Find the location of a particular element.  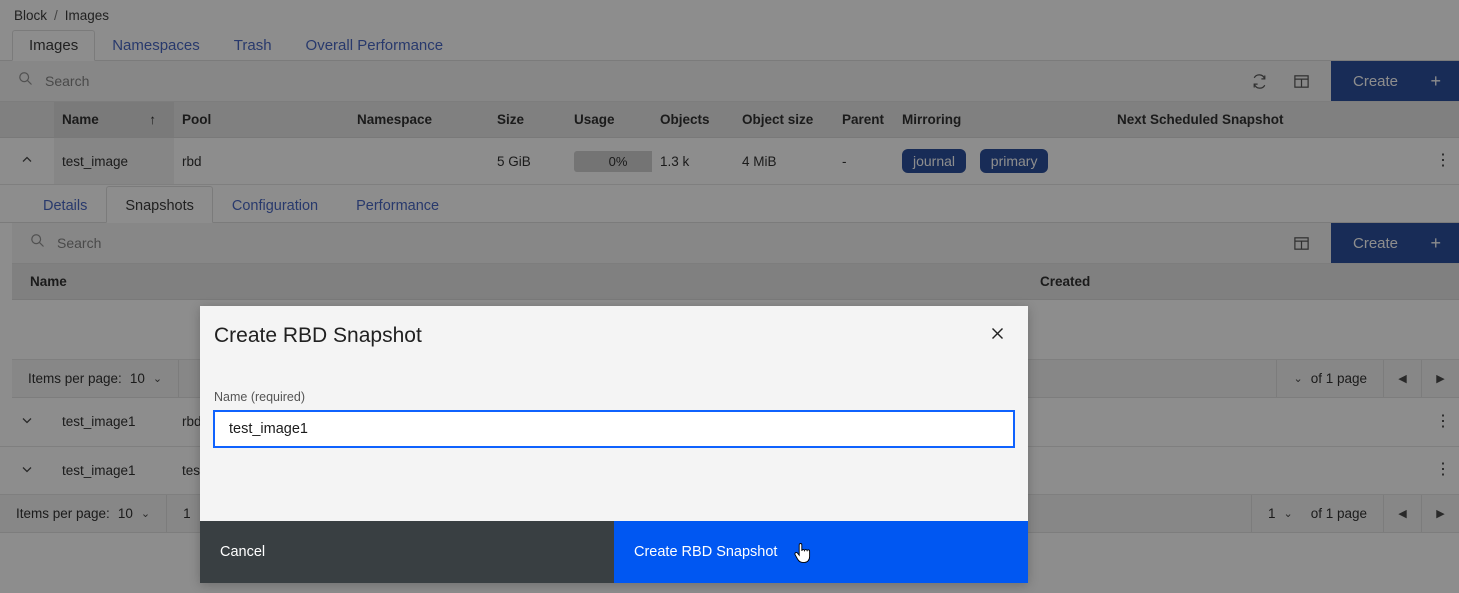

modal-header: Create RBD Snapshot is located at coordinates (614, 337).